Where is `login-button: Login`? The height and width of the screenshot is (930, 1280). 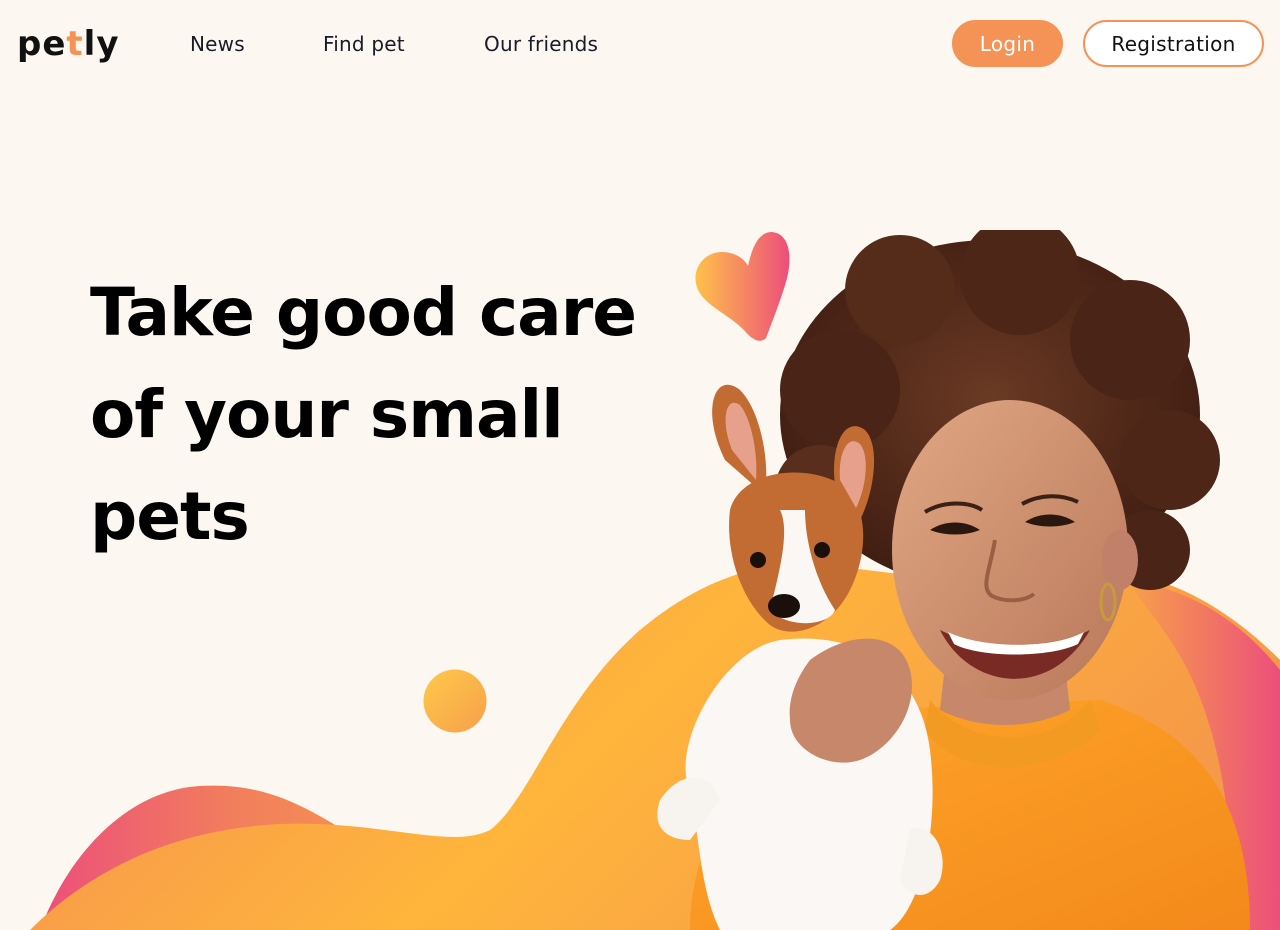 login-button: Login is located at coordinates (1007, 43).